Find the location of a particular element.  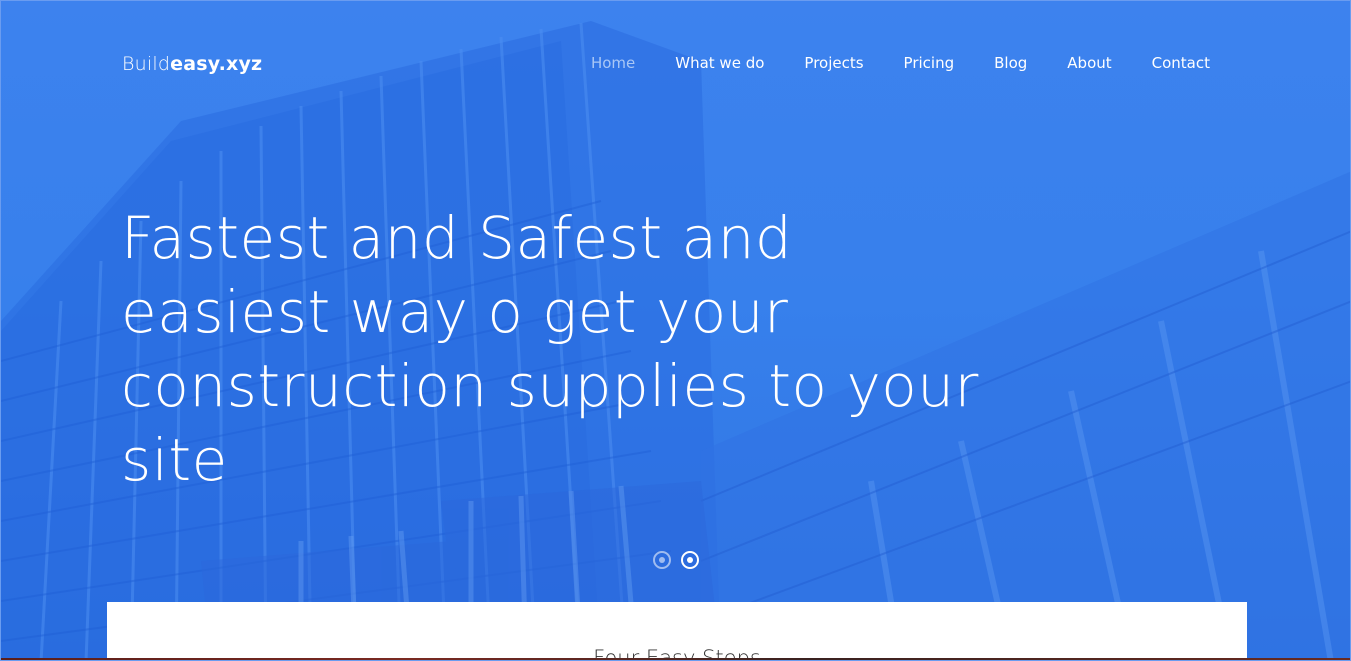

brand-logo: Buildeasy.xyz is located at coordinates (192, 64).